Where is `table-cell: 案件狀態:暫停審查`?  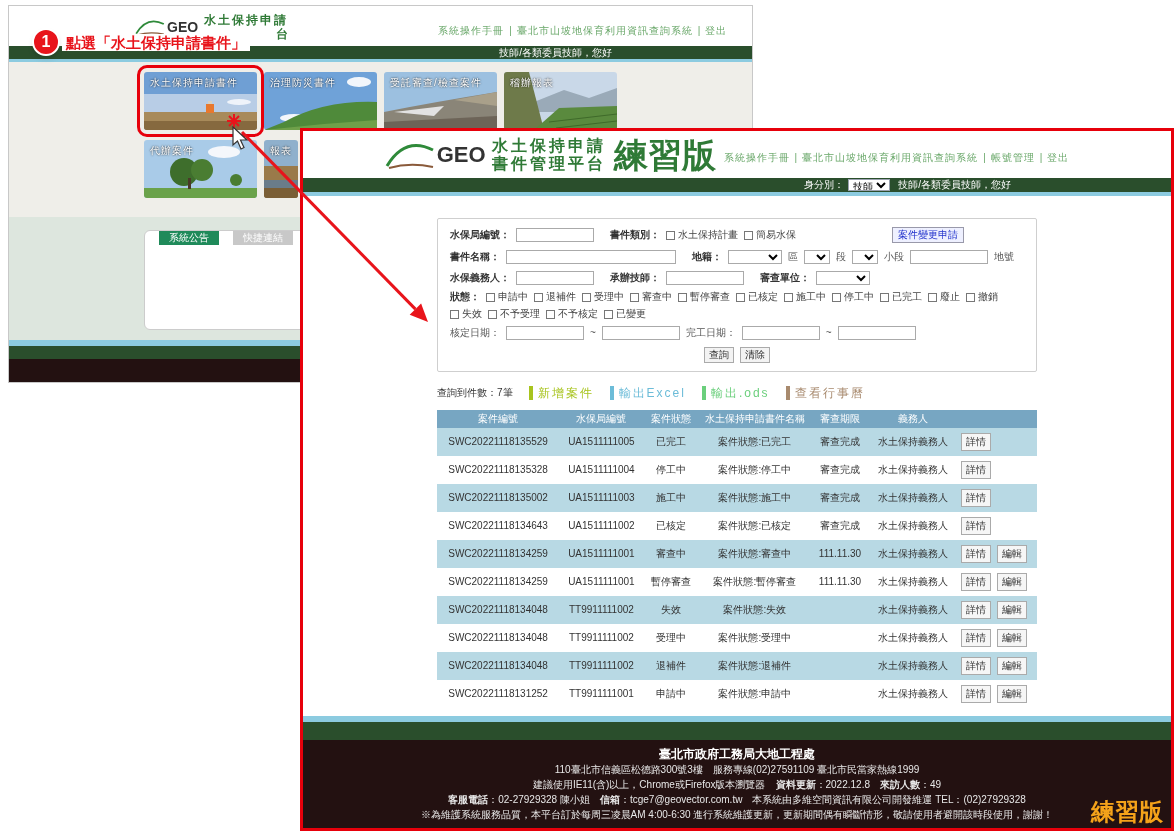 table-cell: 案件狀態:暫停審查 is located at coordinates (755, 582).